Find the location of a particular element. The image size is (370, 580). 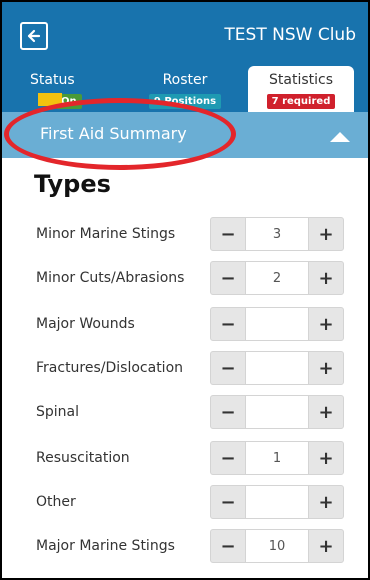

caret-up-icon is located at coordinates (340, 137).